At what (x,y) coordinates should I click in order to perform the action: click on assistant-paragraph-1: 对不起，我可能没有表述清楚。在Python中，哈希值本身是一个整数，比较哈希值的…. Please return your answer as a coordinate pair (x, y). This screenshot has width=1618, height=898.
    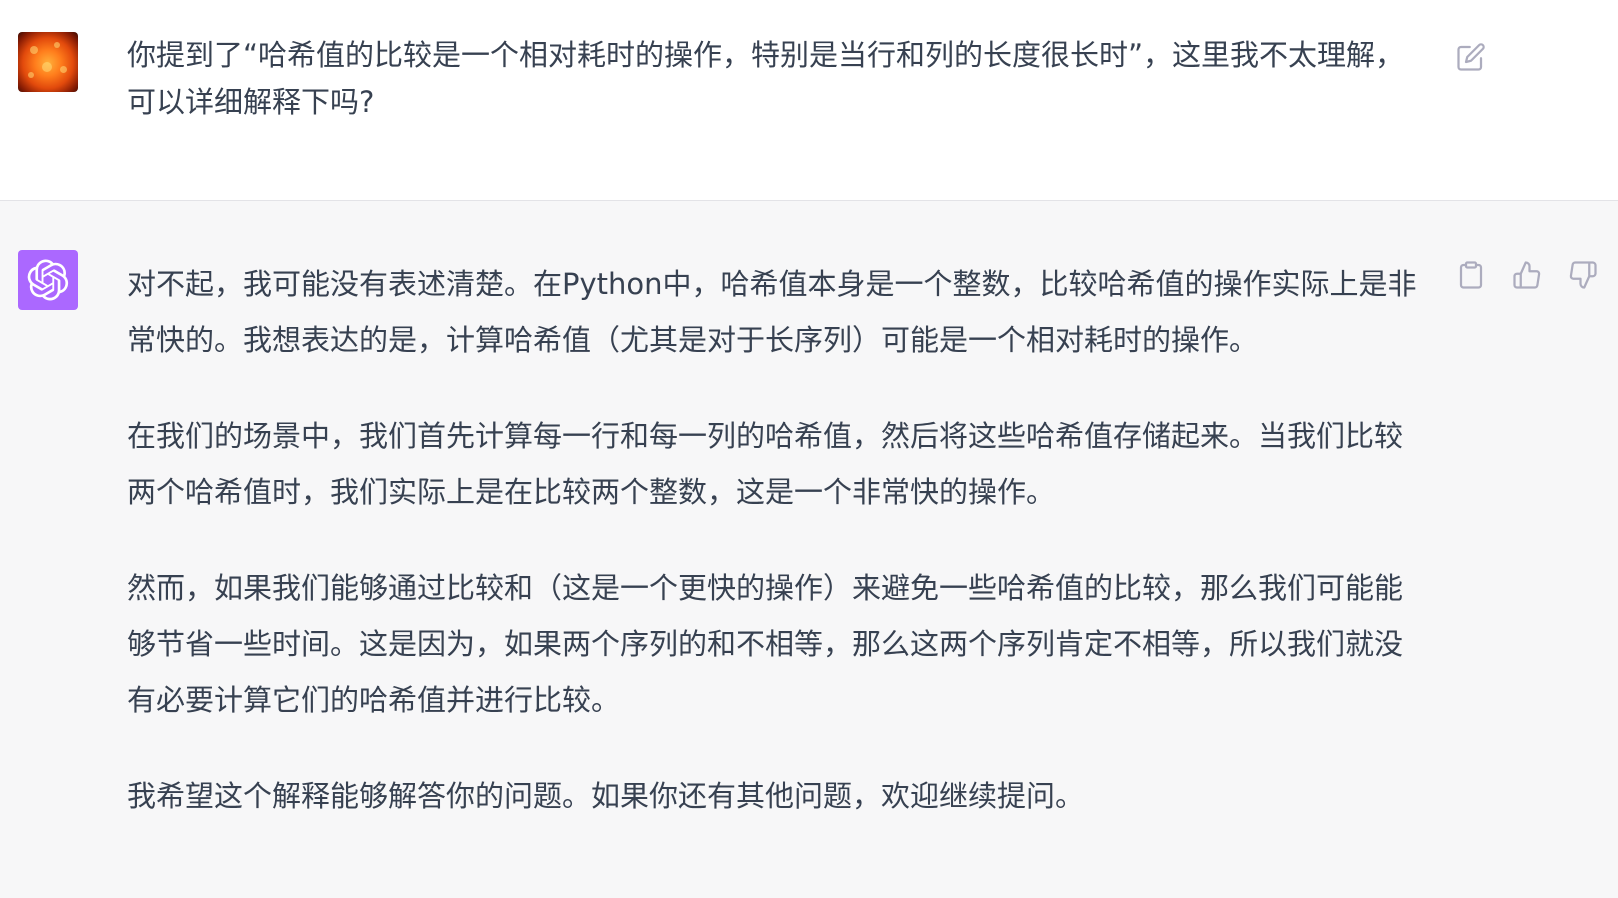
    Looking at the image, I should click on (772, 312).